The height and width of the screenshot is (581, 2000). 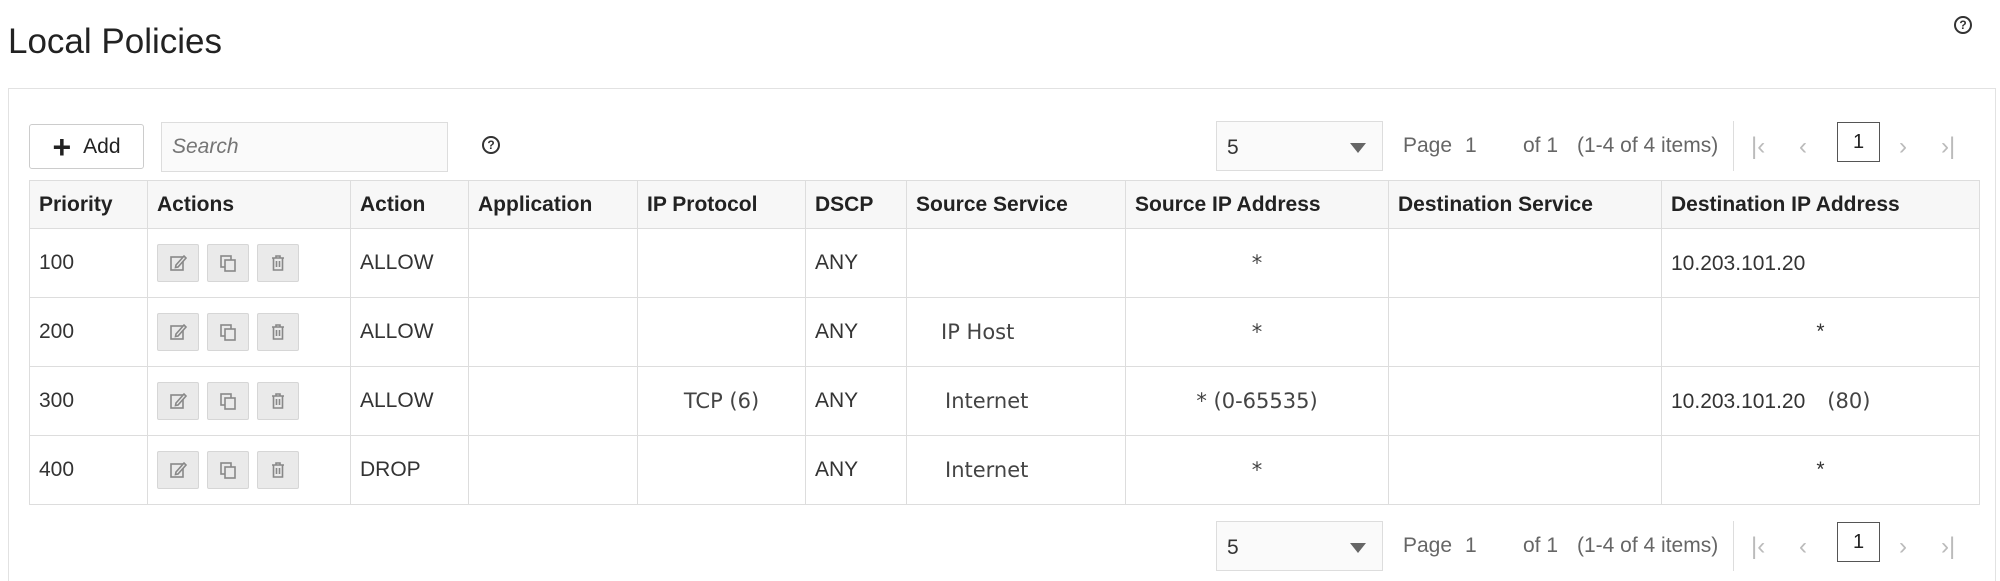 I want to click on column-header-destination-ip: Destination IP Address, so click(x=1820, y=204).